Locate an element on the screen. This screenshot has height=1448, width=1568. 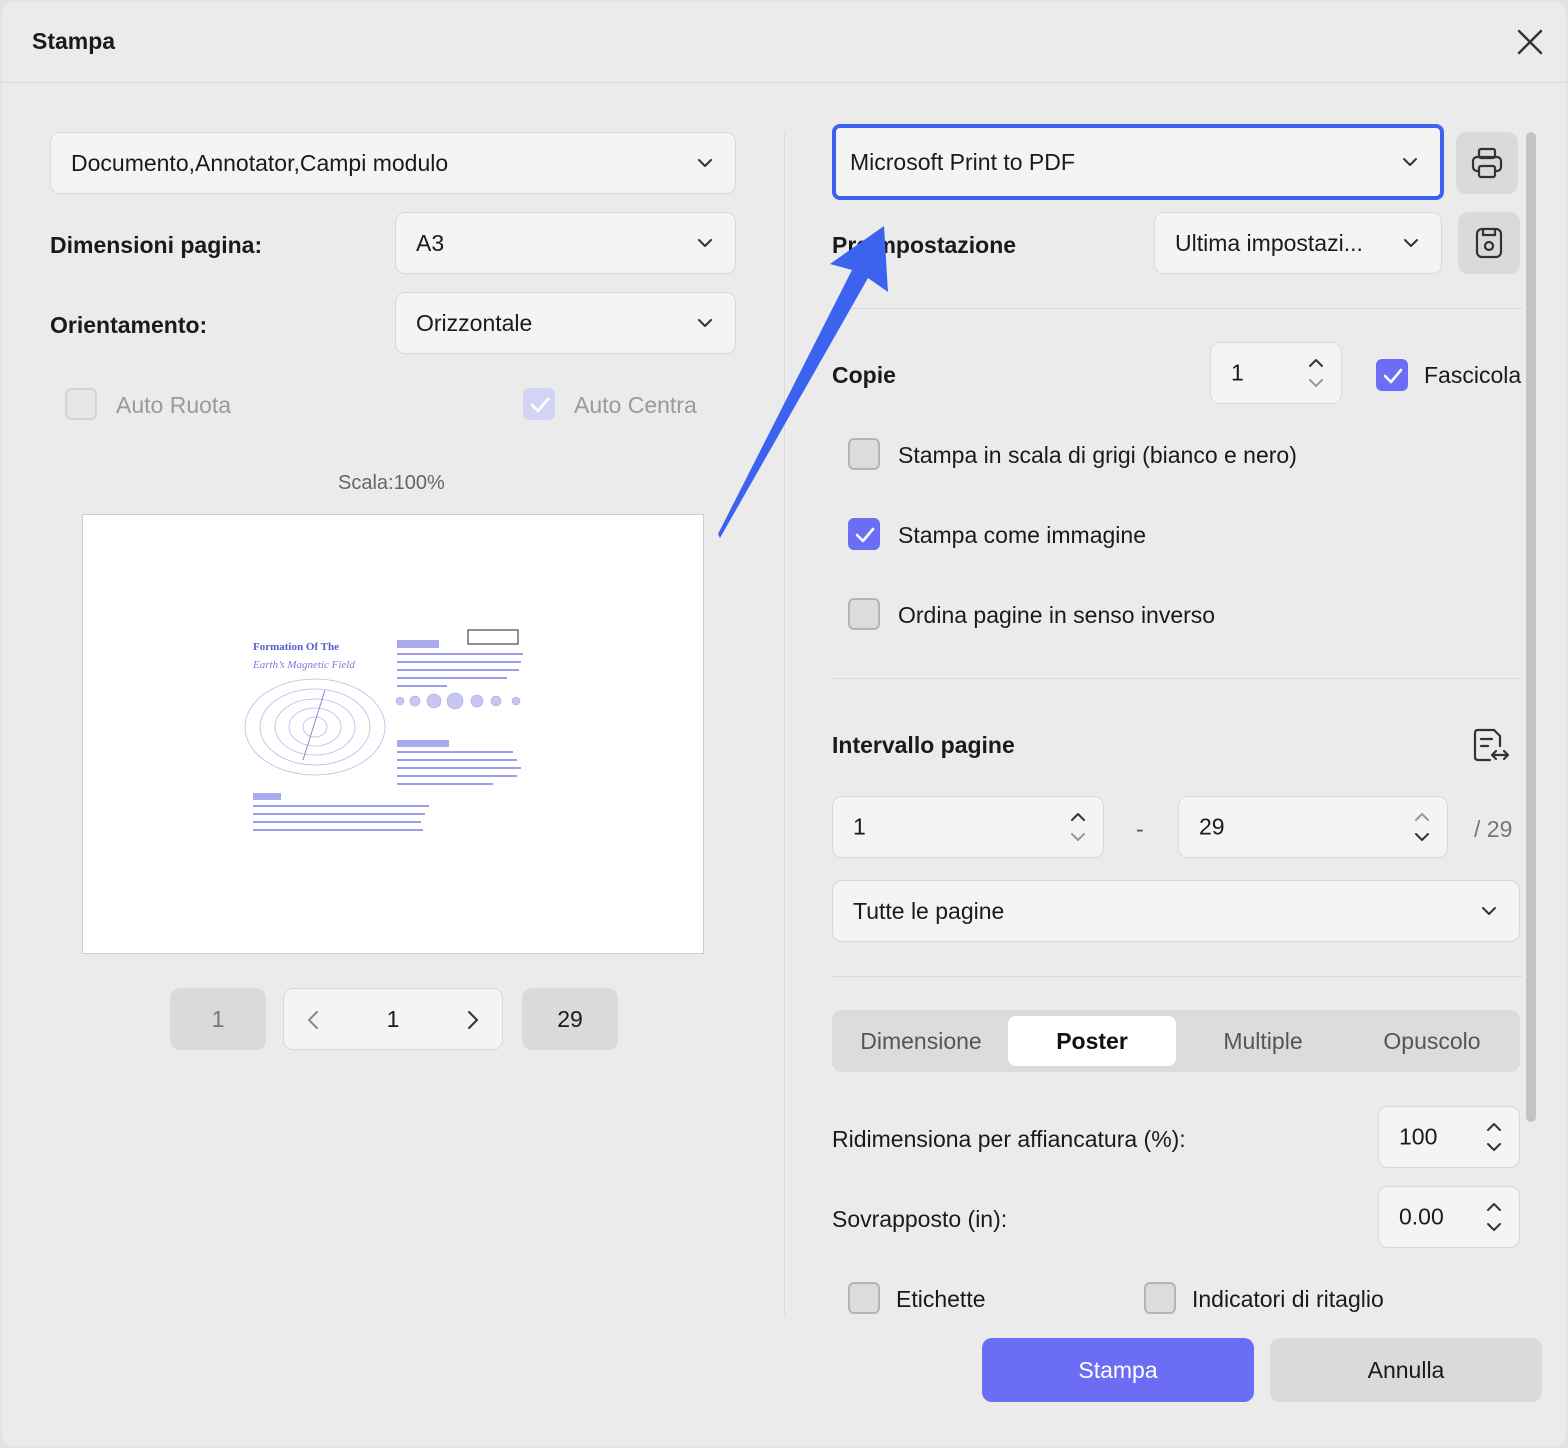
tile-scale-stepper: 100 is located at coordinates (1449, 1137).